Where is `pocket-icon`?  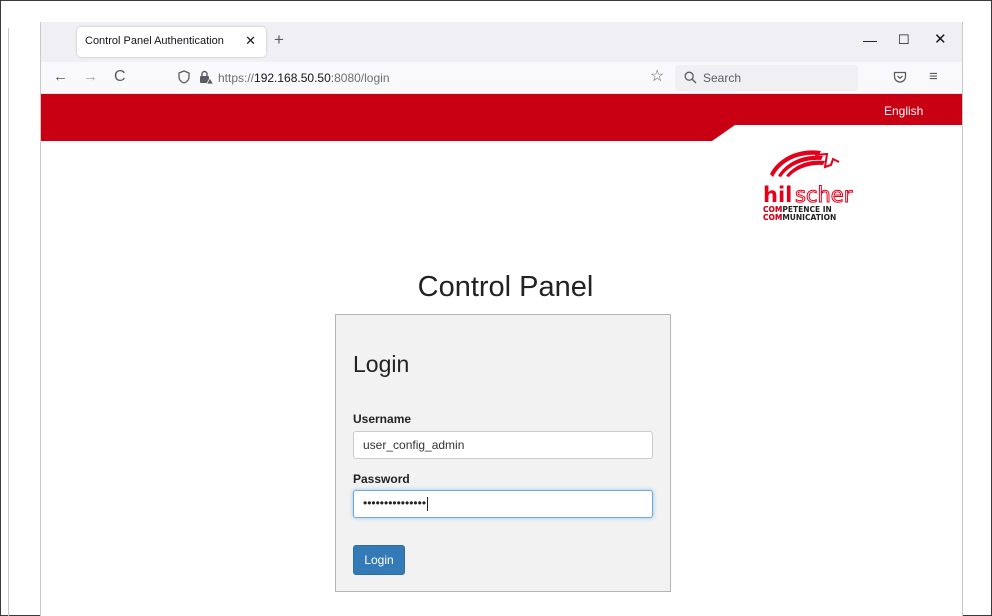 pocket-icon is located at coordinates (900, 77).